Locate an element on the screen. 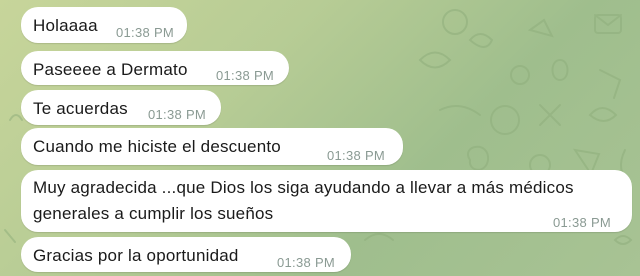 This screenshot has height=276, width=640. message-text: Te acuerdas is located at coordinates (80, 108).